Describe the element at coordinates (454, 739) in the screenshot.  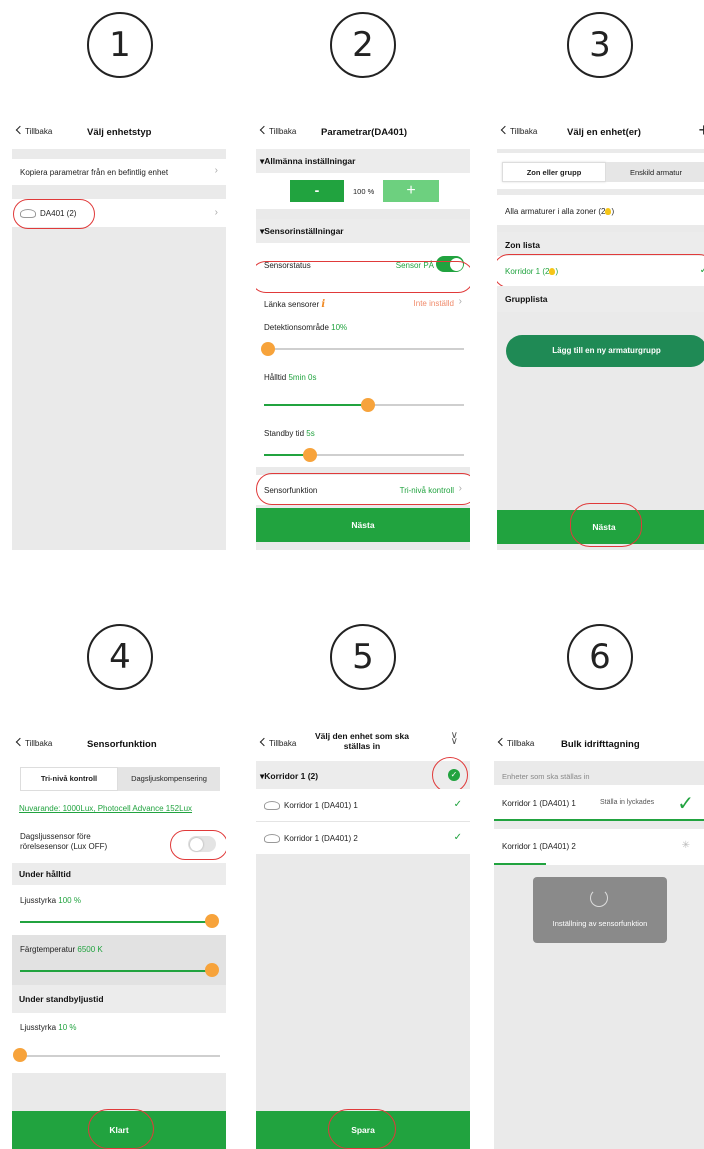
I see `collapse-all-icon: ∨ ∨` at that location.